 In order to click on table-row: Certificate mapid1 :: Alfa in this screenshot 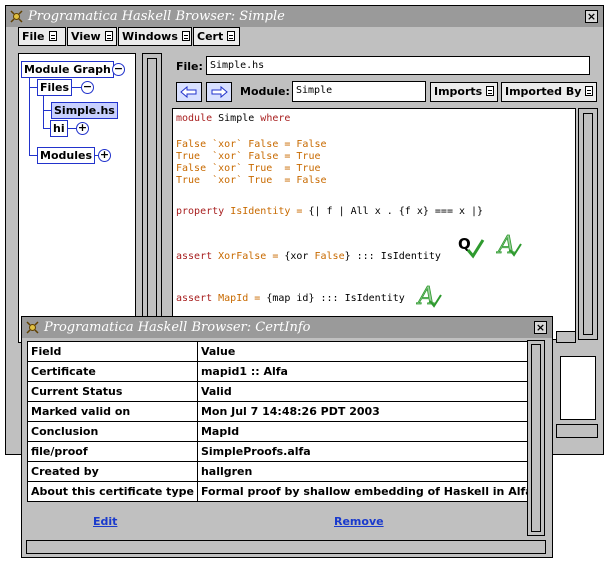, I will do `click(282, 371)`.